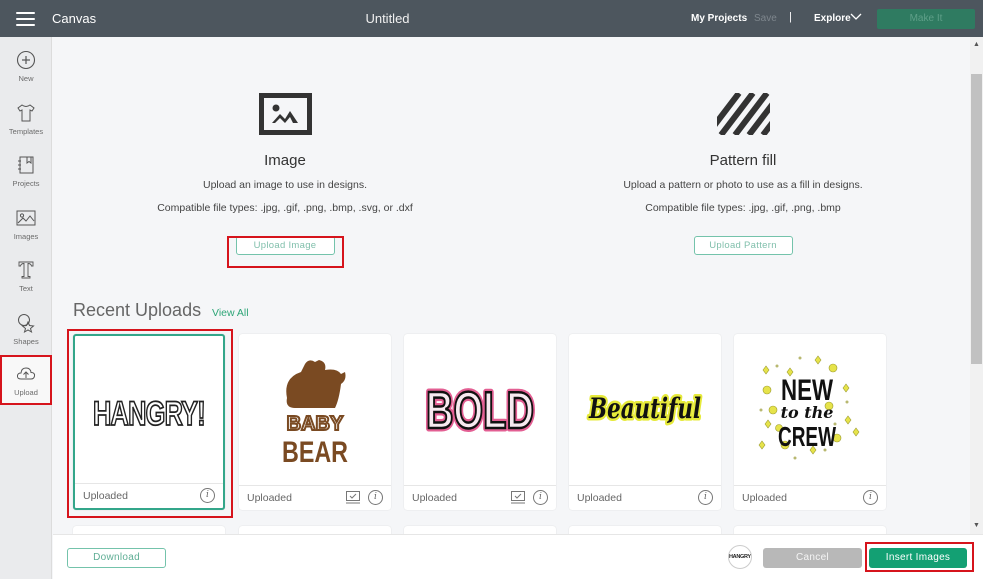  What do you see at coordinates (26, 60) in the screenshot?
I see `plus-circle-icon` at bounding box center [26, 60].